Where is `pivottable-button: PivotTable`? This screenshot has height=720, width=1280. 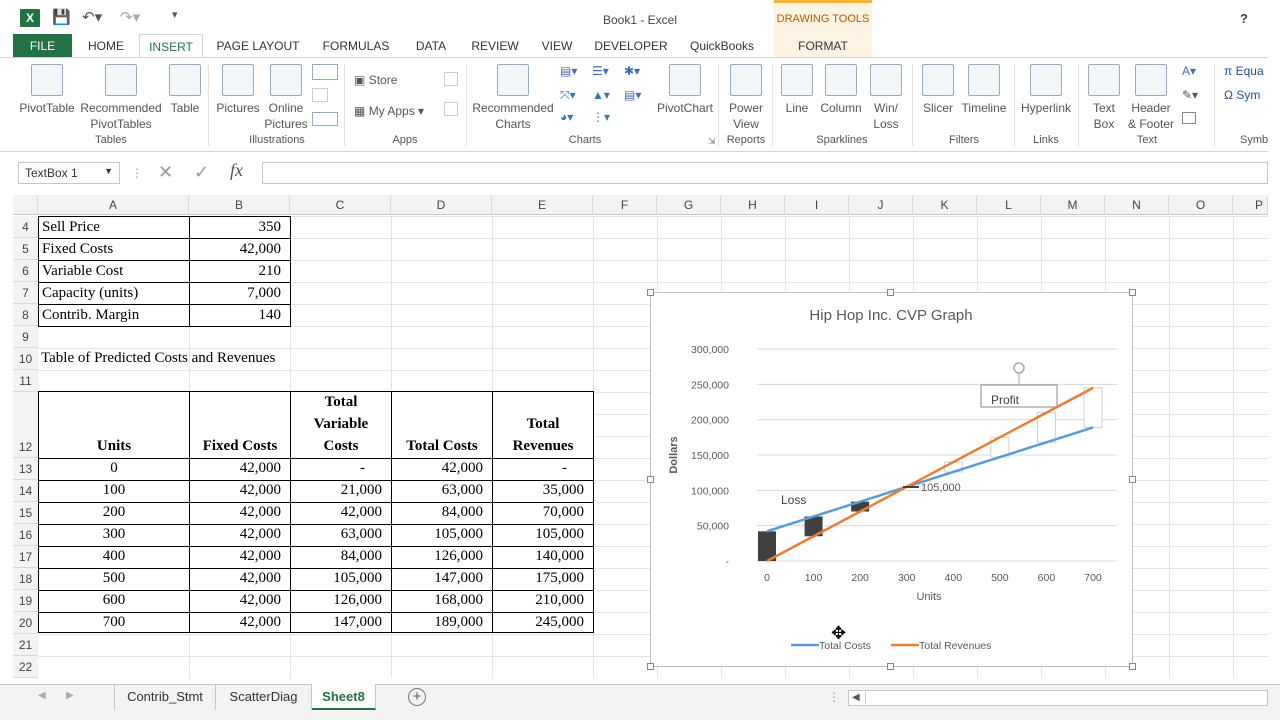
pivottable-button: PivotTable is located at coordinates (47, 90).